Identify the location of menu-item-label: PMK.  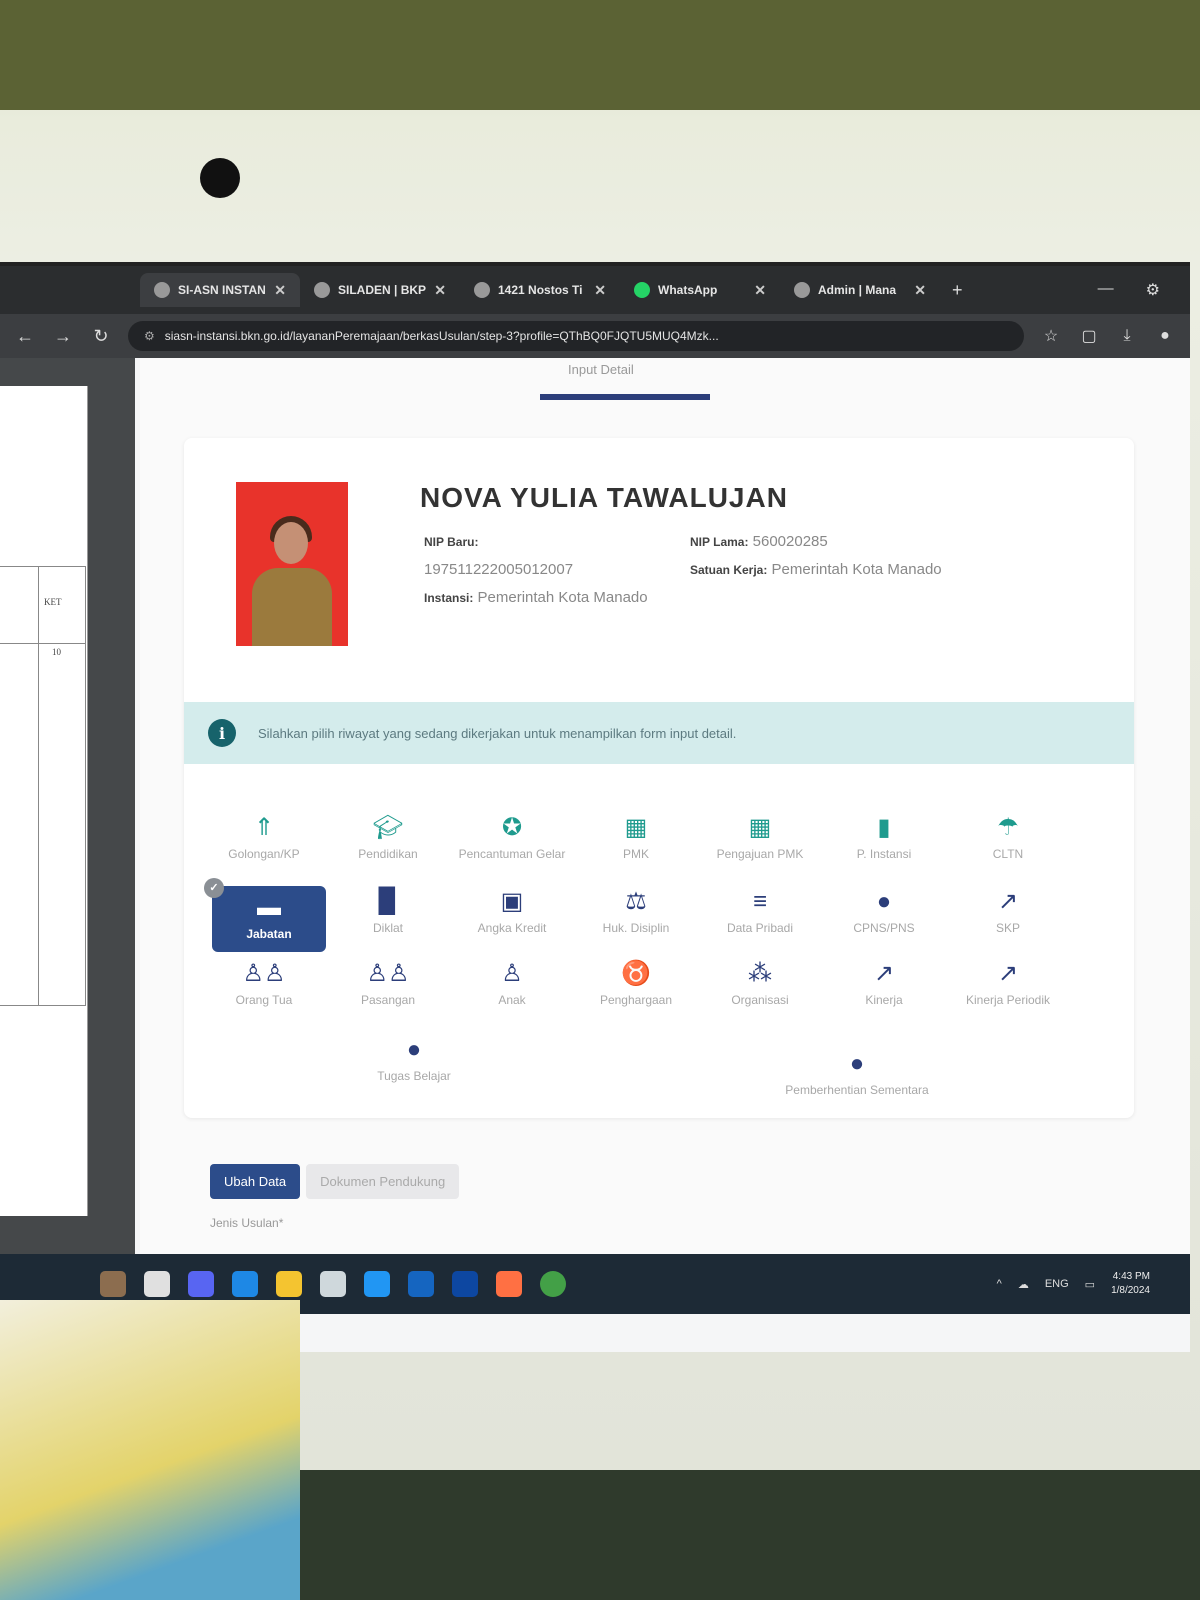
(635, 854).